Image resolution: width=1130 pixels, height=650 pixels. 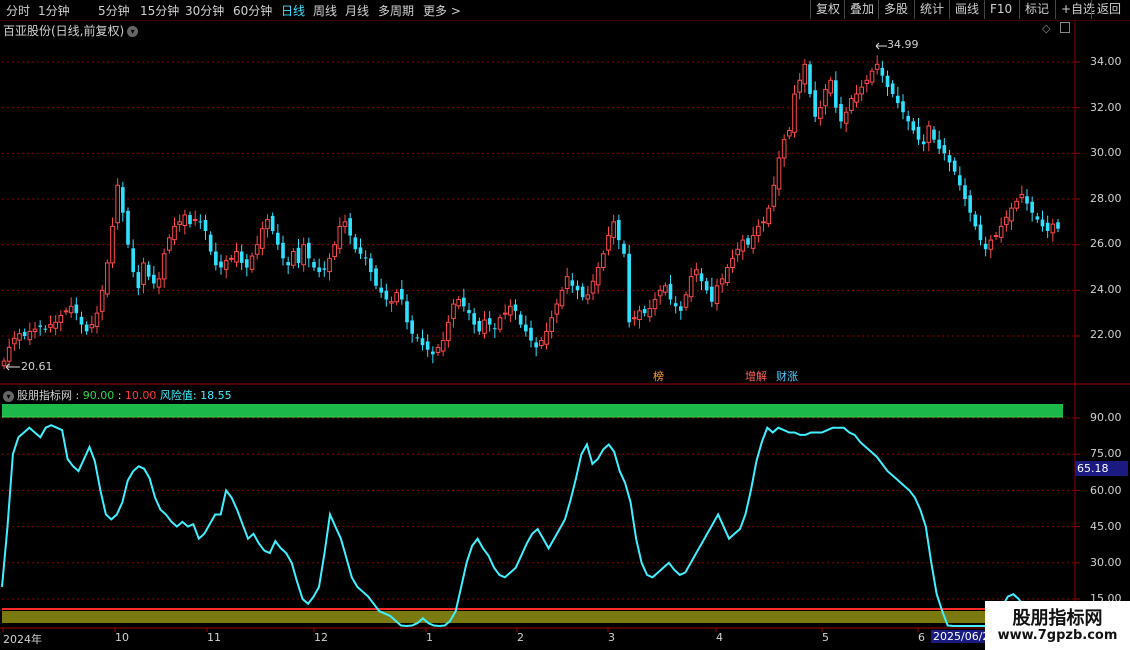 I want to click on date-axis-label: 6, so click(x=921, y=637).